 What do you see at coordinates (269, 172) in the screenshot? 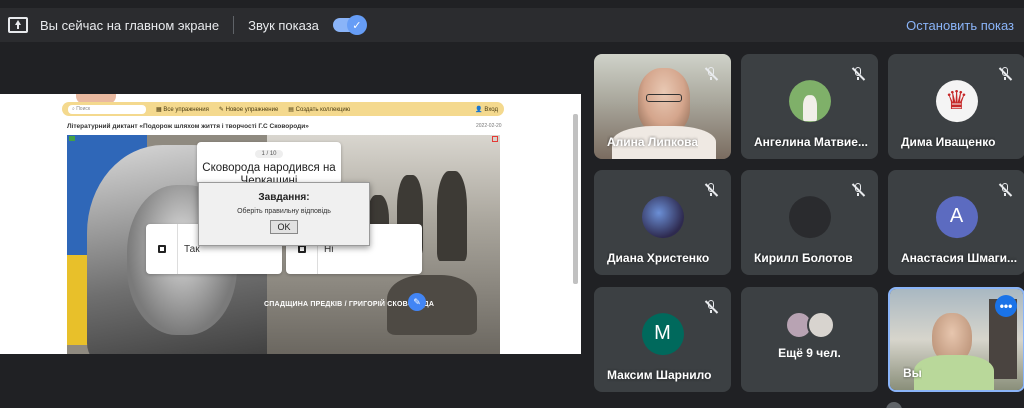
I see `question-text: Сковорода народився на Черкащині` at bounding box center [269, 172].